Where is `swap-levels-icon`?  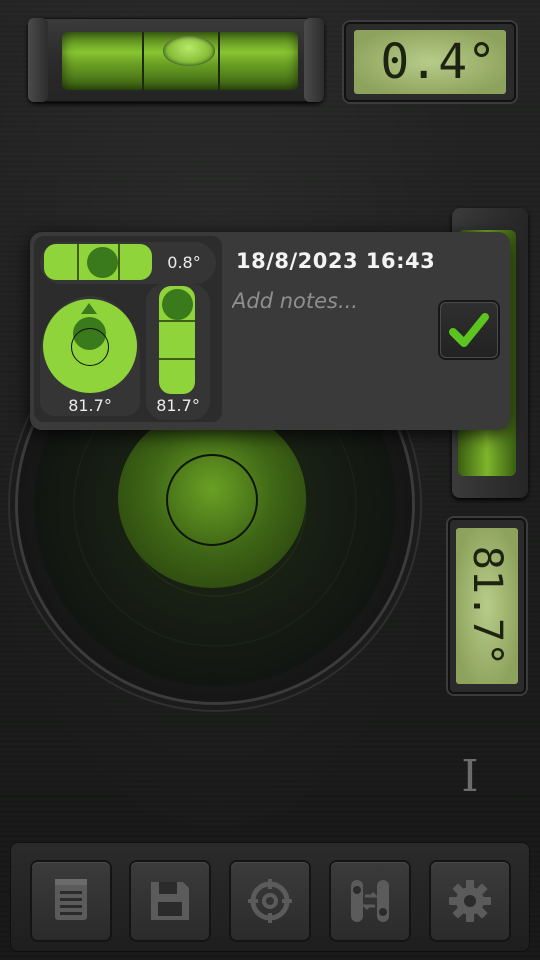 swap-levels-icon is located at coordinates (370, 901).